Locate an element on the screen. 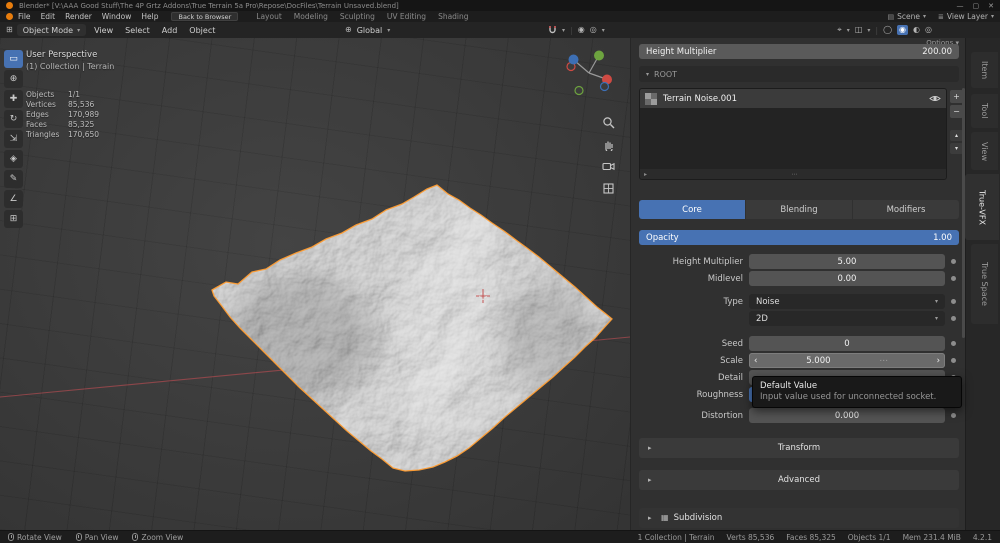 This screenshot has height=543, width=1000. tool-cursor: ⊕ is located at coordinates (13, 79).